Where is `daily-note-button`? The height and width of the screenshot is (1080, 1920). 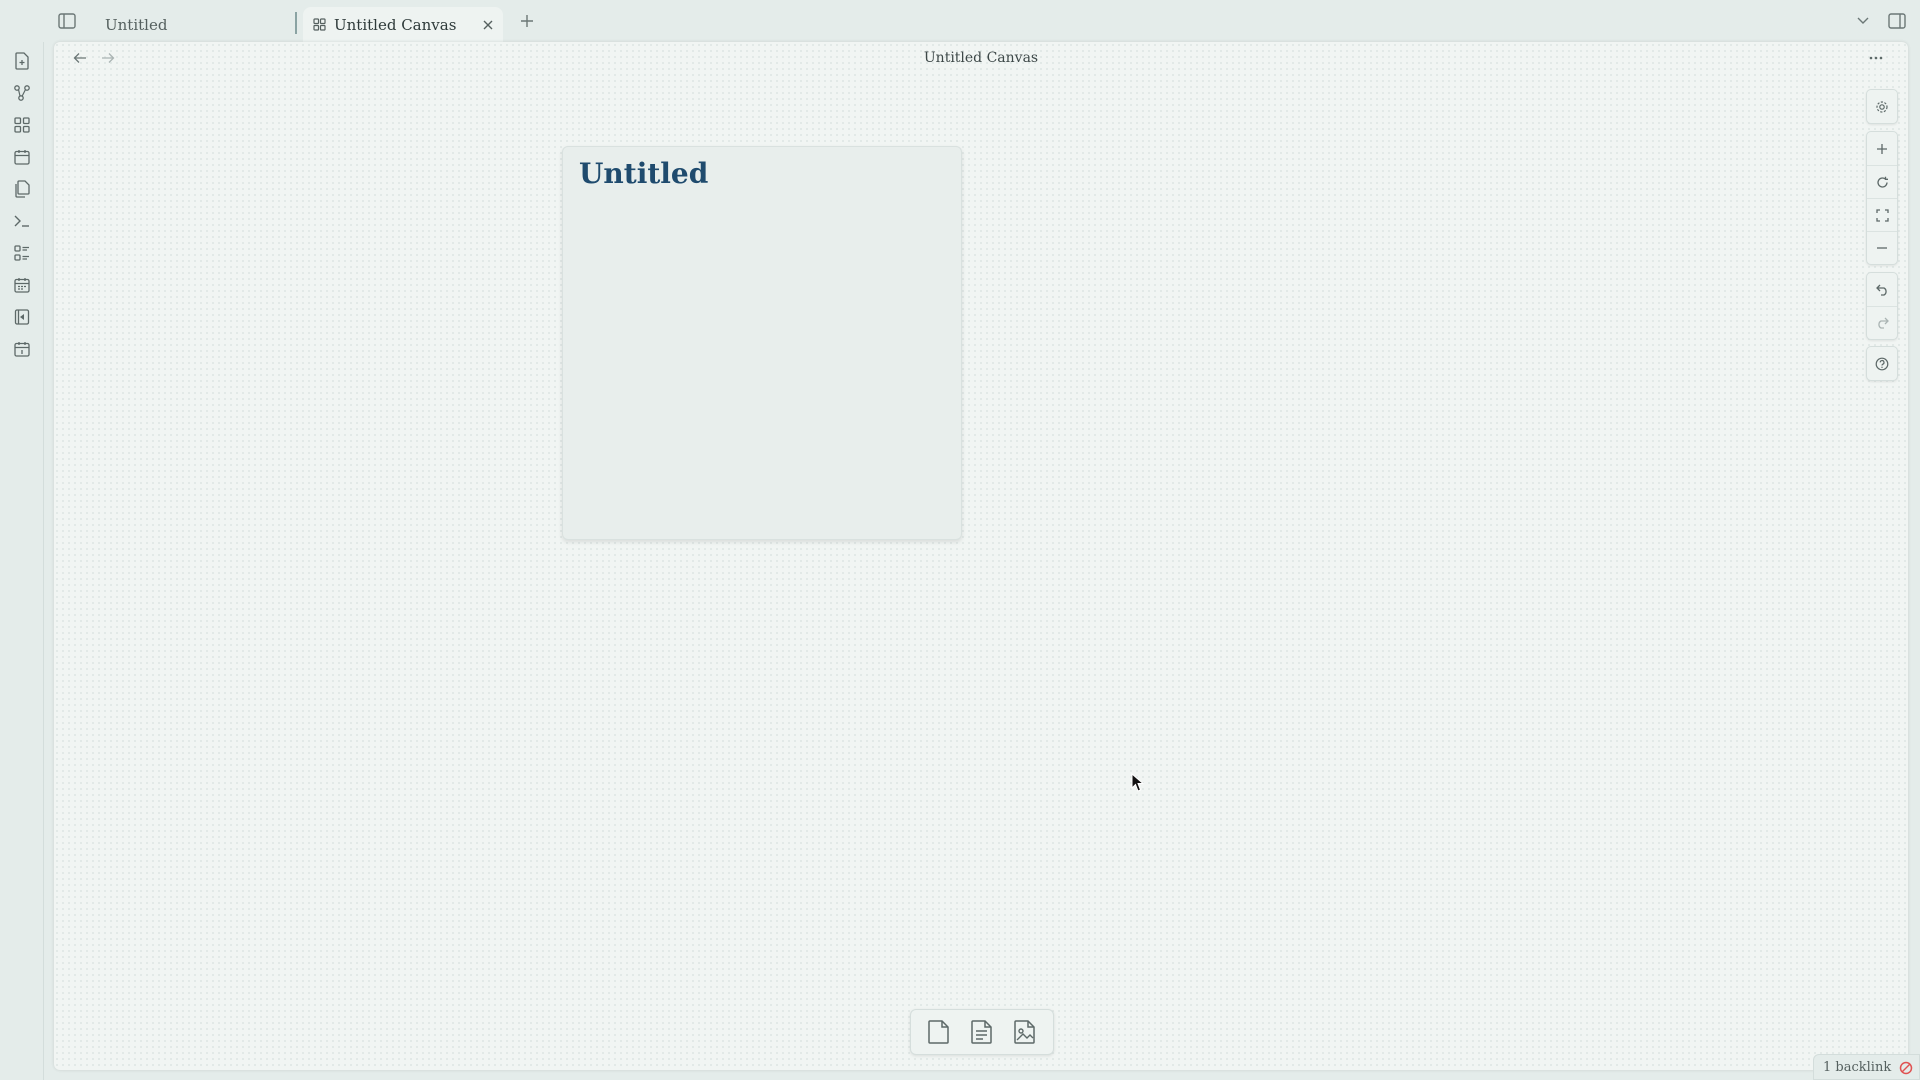 daily-note-button is located at coordinates (22, 157).